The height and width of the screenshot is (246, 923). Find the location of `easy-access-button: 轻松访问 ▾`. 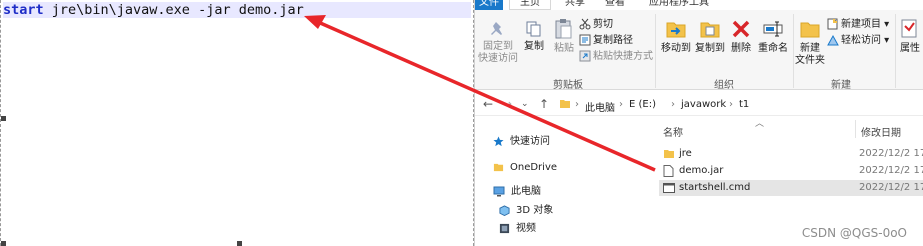

easy-access-button: 轻松访问 ▾ is located at coordinates (858, 40).